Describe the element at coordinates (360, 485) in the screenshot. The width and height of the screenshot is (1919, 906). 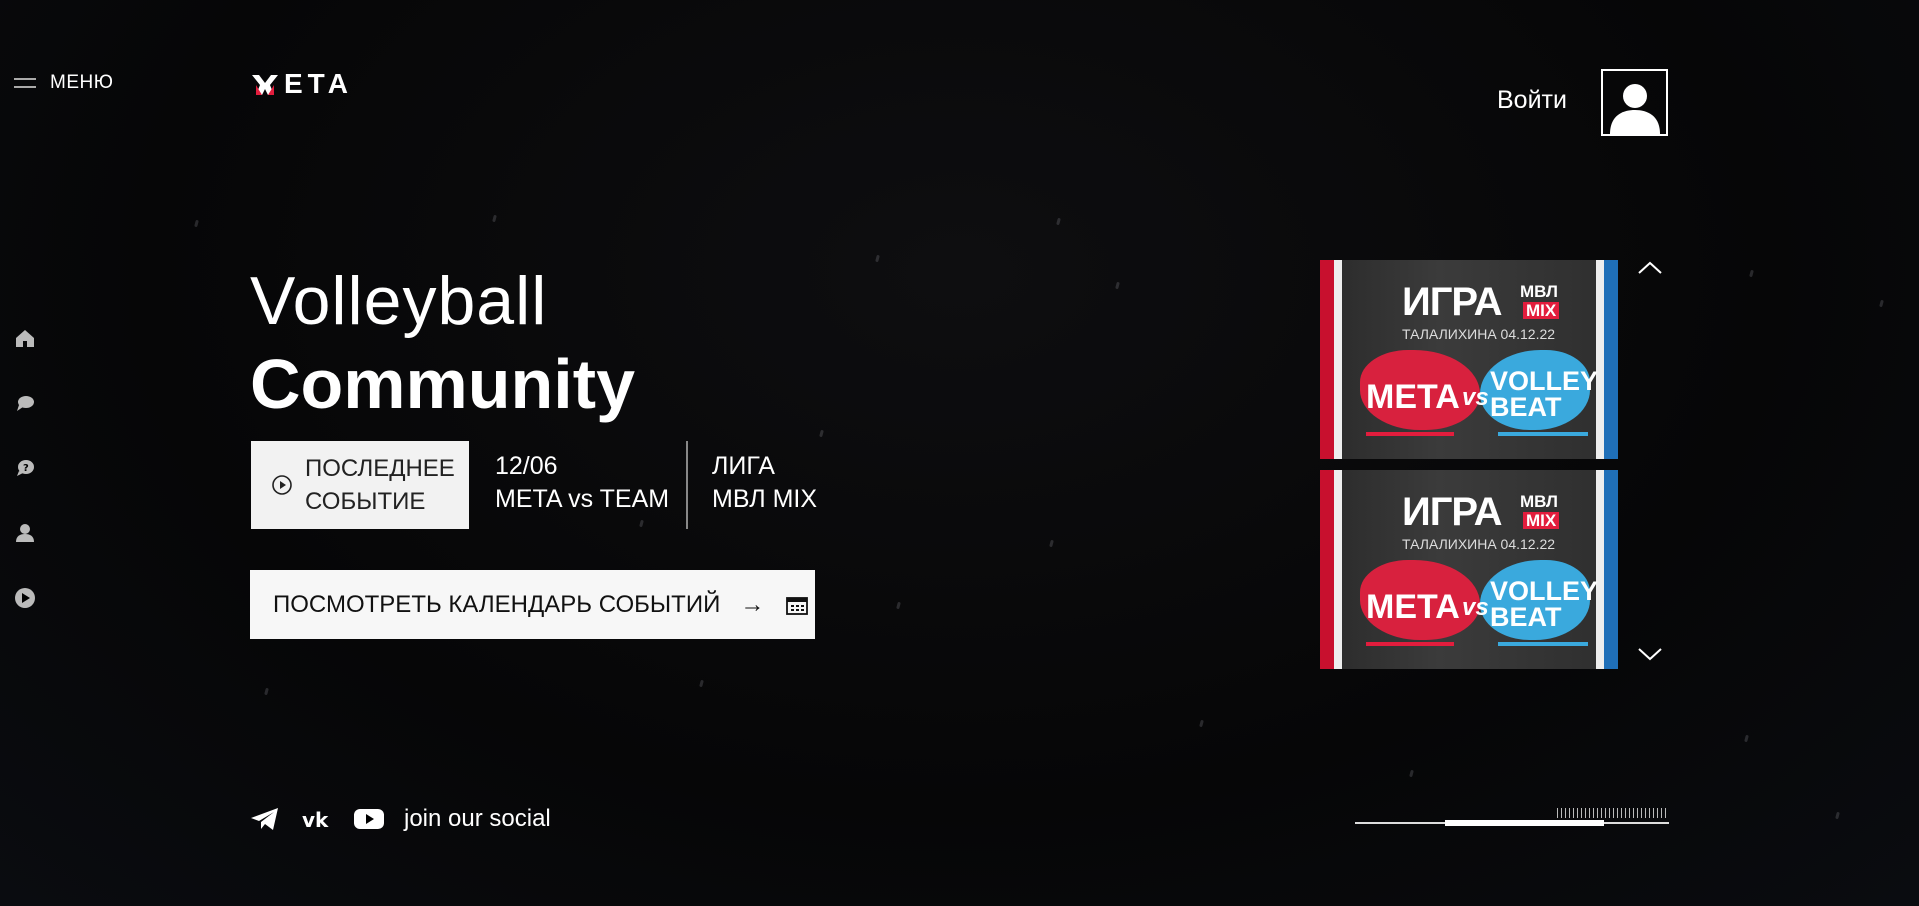
I see `last-event-button: ПОСЛЕДНЕЕ СОБЫТИЕ` at that location.